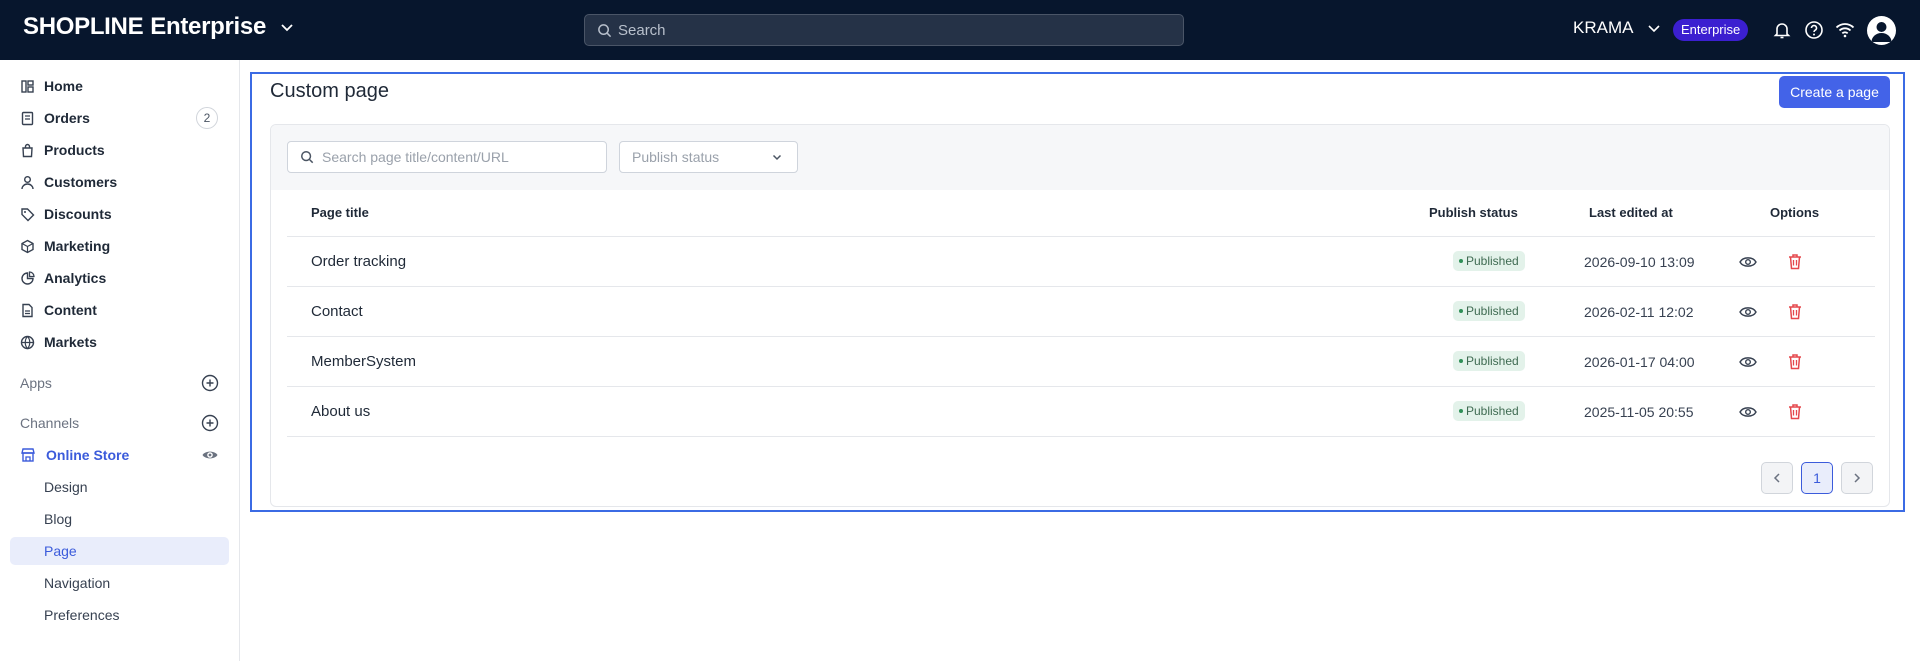 Image resolution: width=1920 pixels, height=661 pixels. Describe the element at coordinates (27, 86) in the screenshot. I see `home-icon` at that location.